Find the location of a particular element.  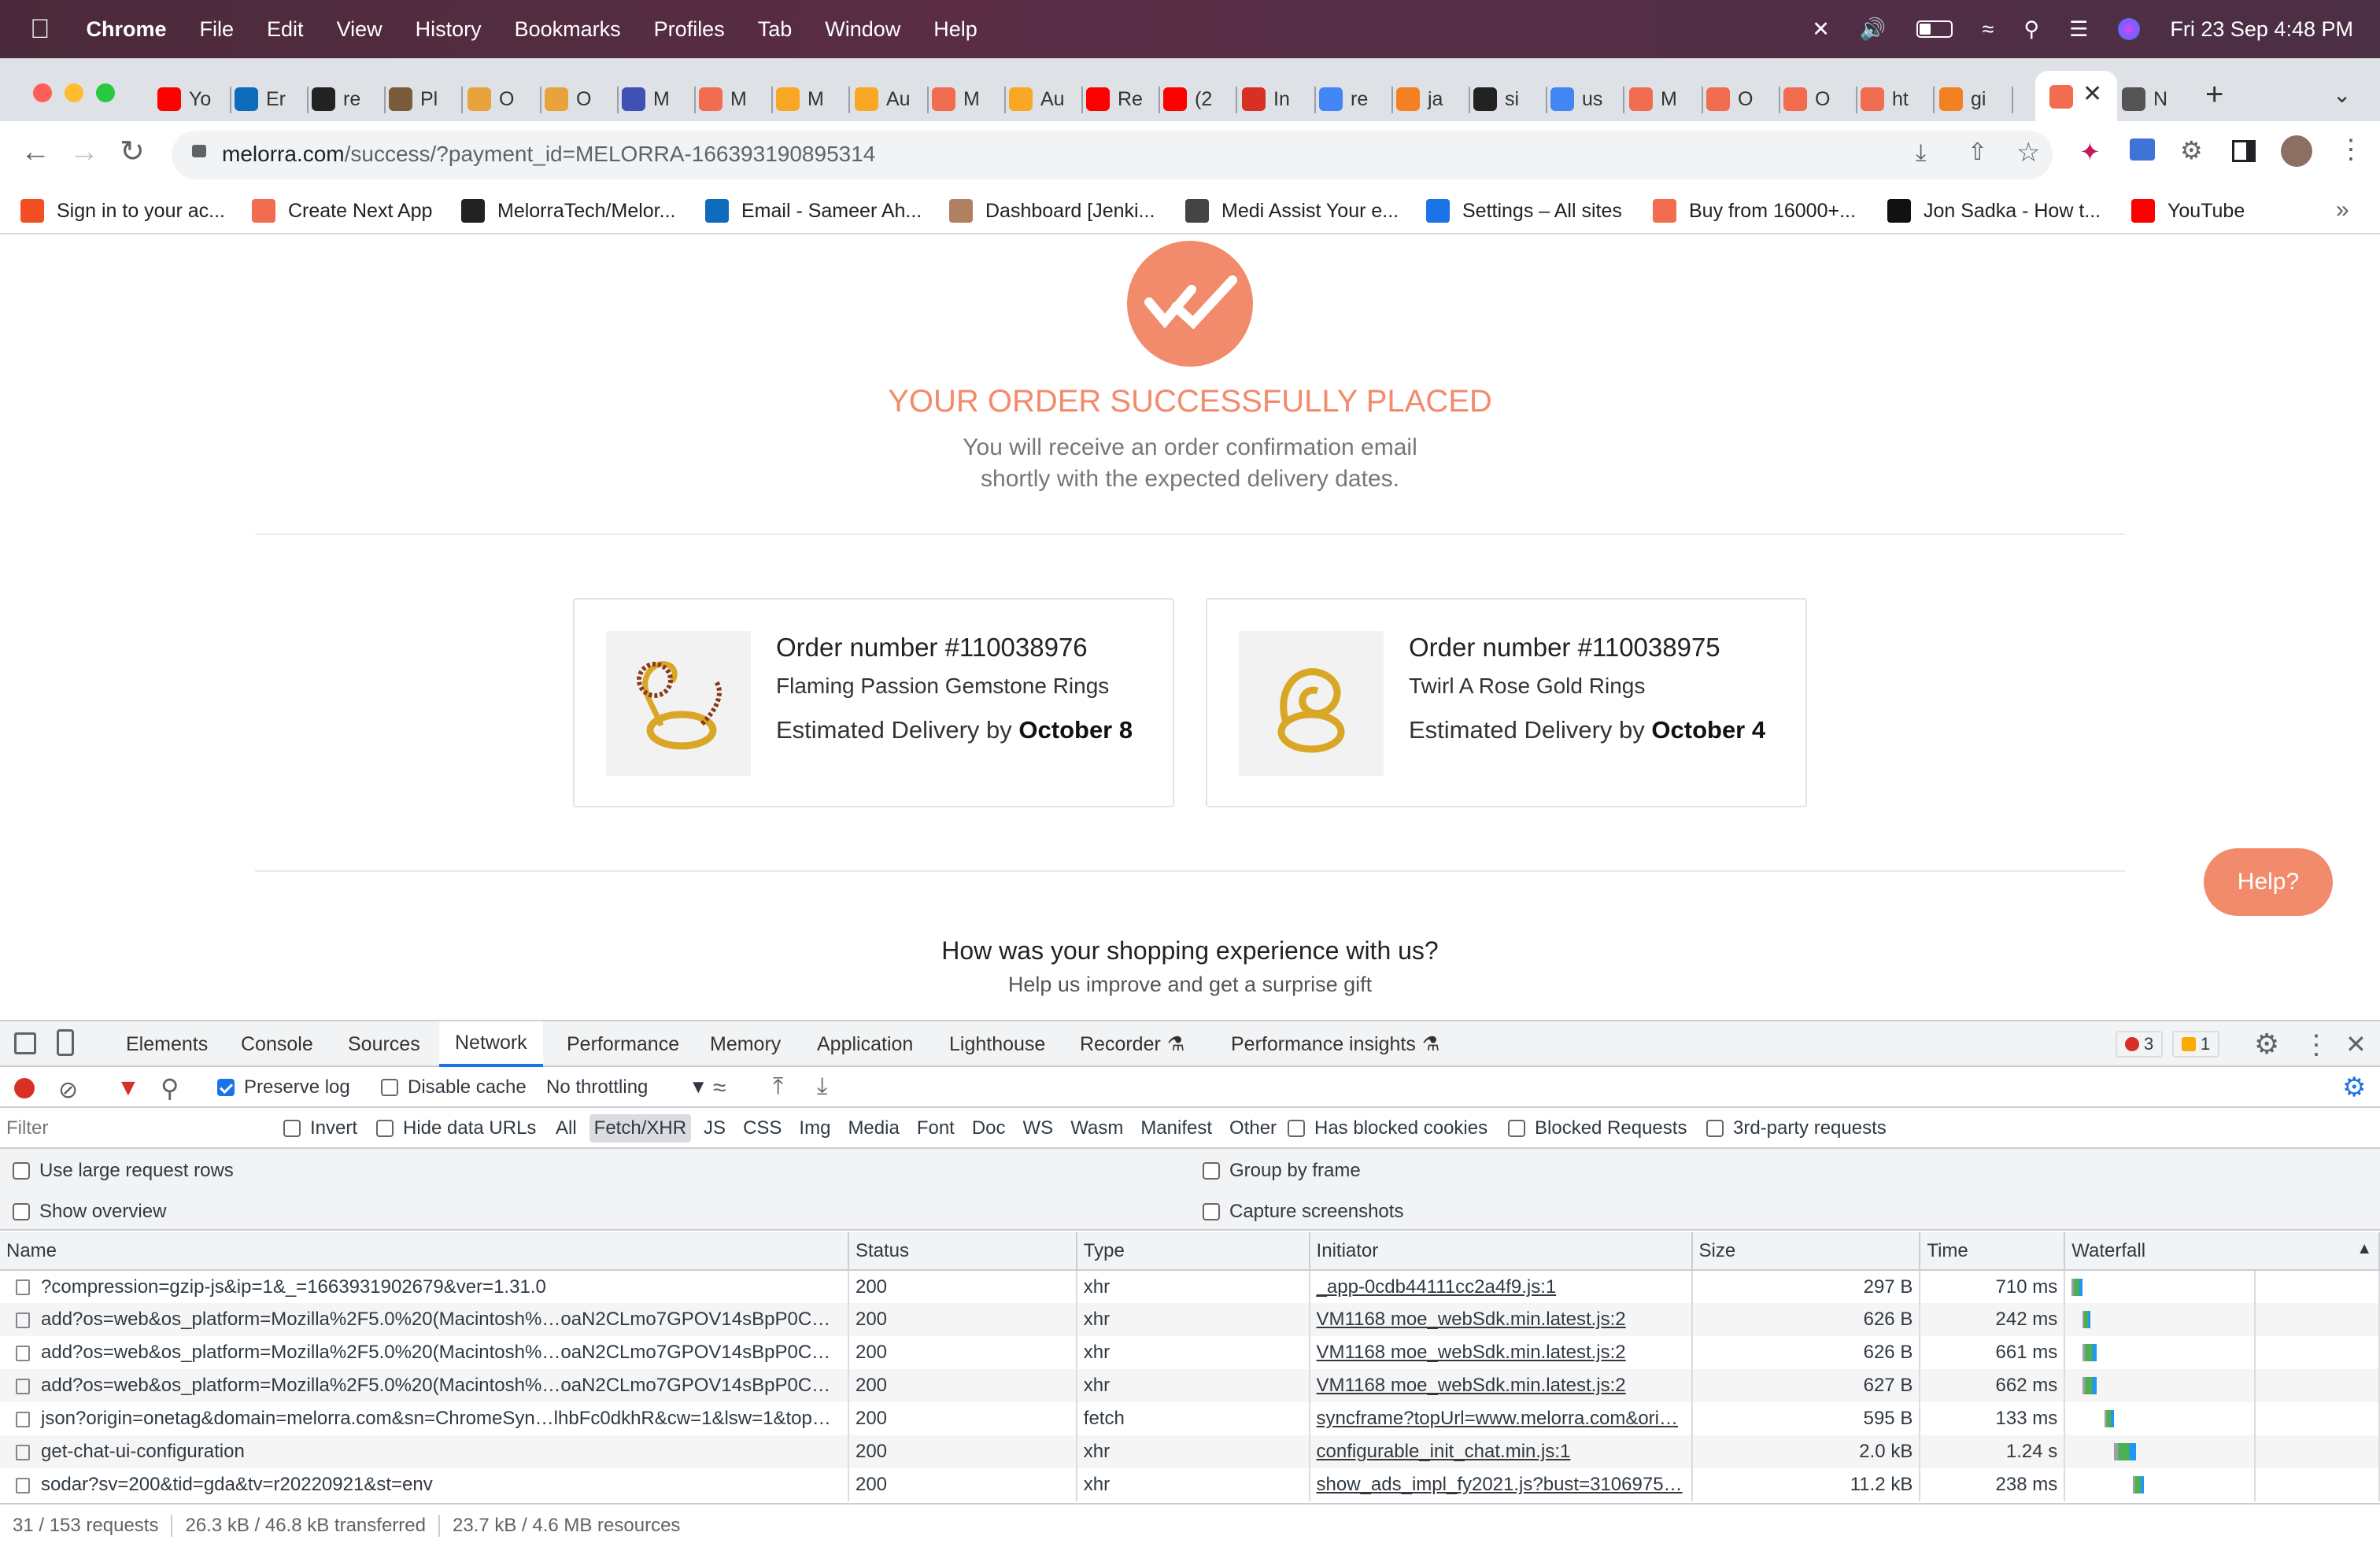

menu-item-edit: Edit is located at coordinates (285, 29).